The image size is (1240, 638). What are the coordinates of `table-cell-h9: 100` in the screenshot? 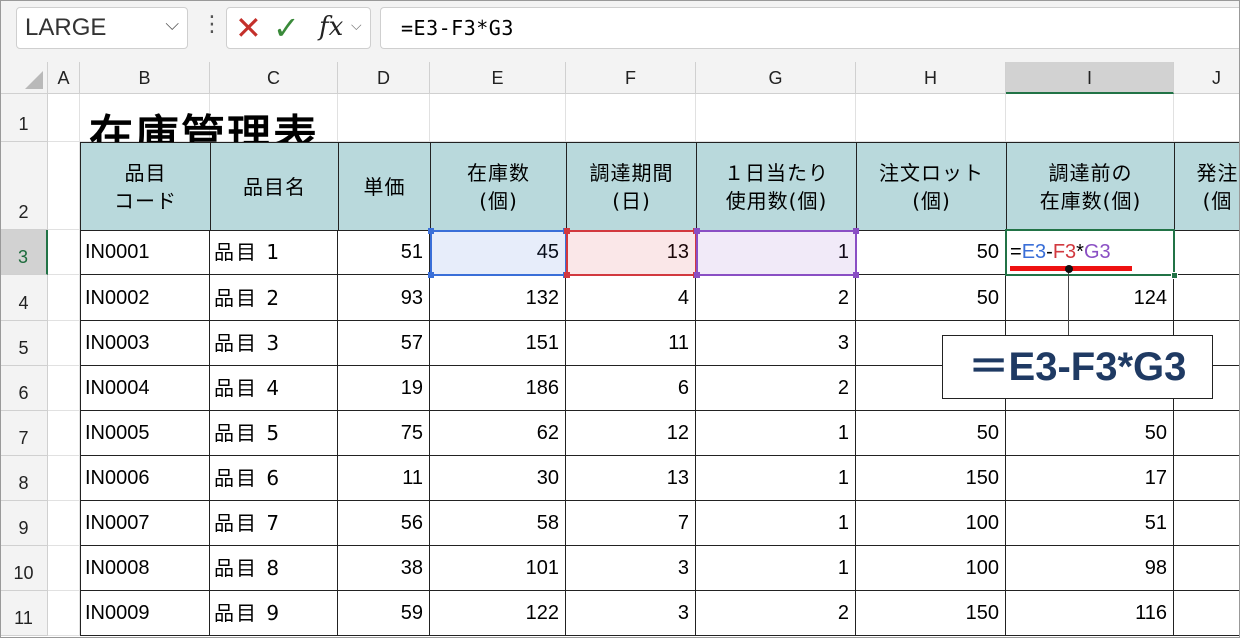 It's located at (931, 523).